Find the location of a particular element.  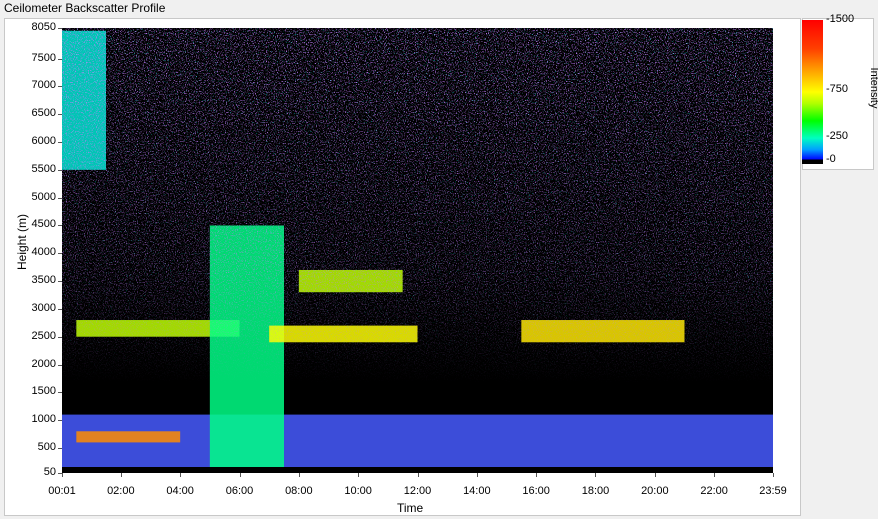

y-tick-label: 2500 is located at coordinates (43, 335).